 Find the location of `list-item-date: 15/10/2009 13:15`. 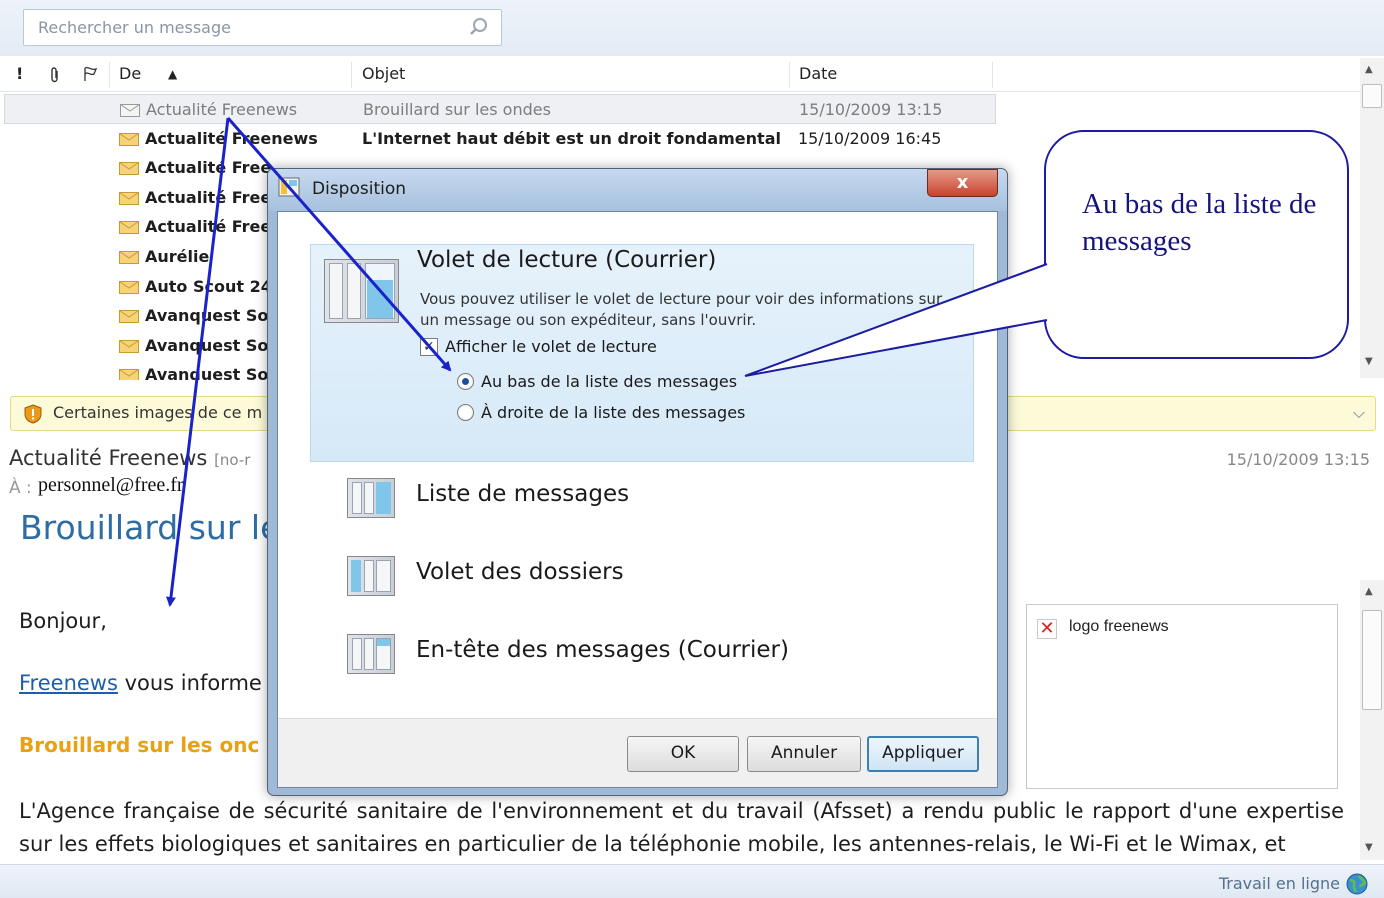

list-item-date: 15/10/2009 13:15 is located at coordinates (871, 109).